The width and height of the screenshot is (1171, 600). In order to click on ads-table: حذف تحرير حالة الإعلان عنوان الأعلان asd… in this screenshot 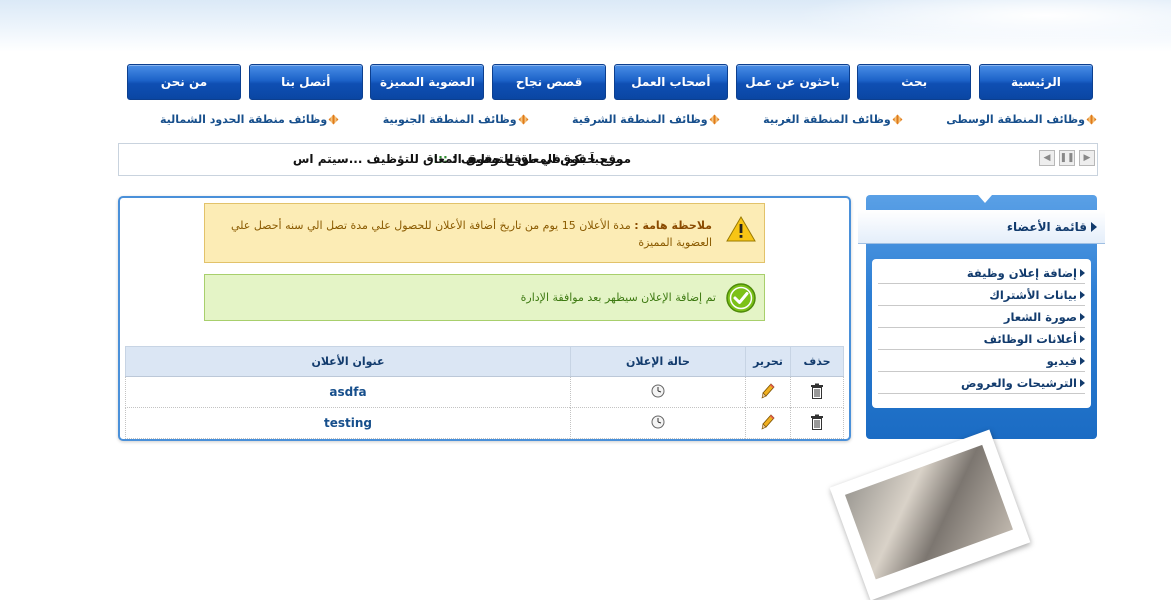, I will do `click(484, 392)`.